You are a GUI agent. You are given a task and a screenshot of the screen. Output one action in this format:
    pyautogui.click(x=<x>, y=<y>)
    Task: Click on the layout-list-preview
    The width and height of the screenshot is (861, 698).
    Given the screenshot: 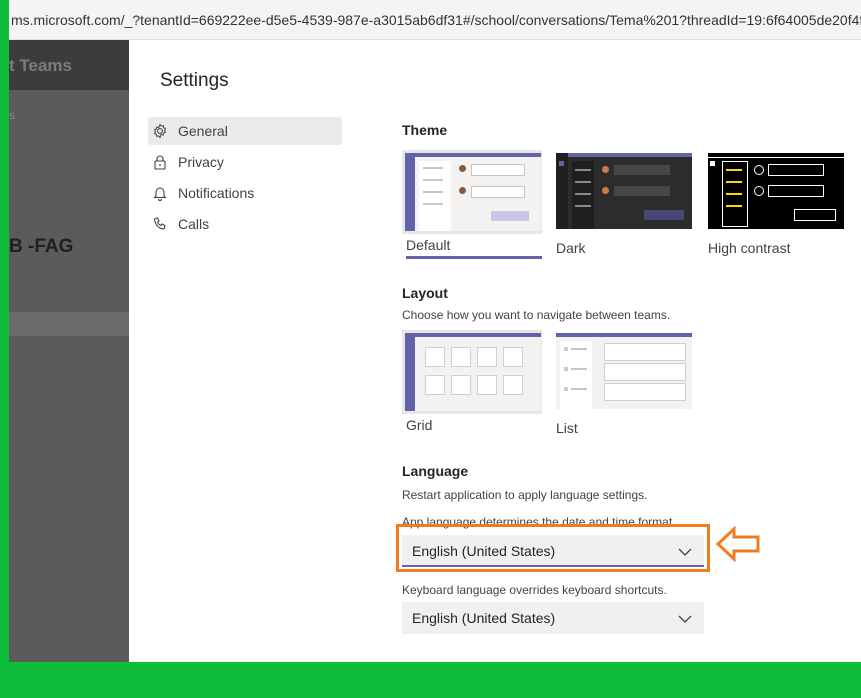 What is the action you would take?
    pyautogui.click(x=624, y=371)
    